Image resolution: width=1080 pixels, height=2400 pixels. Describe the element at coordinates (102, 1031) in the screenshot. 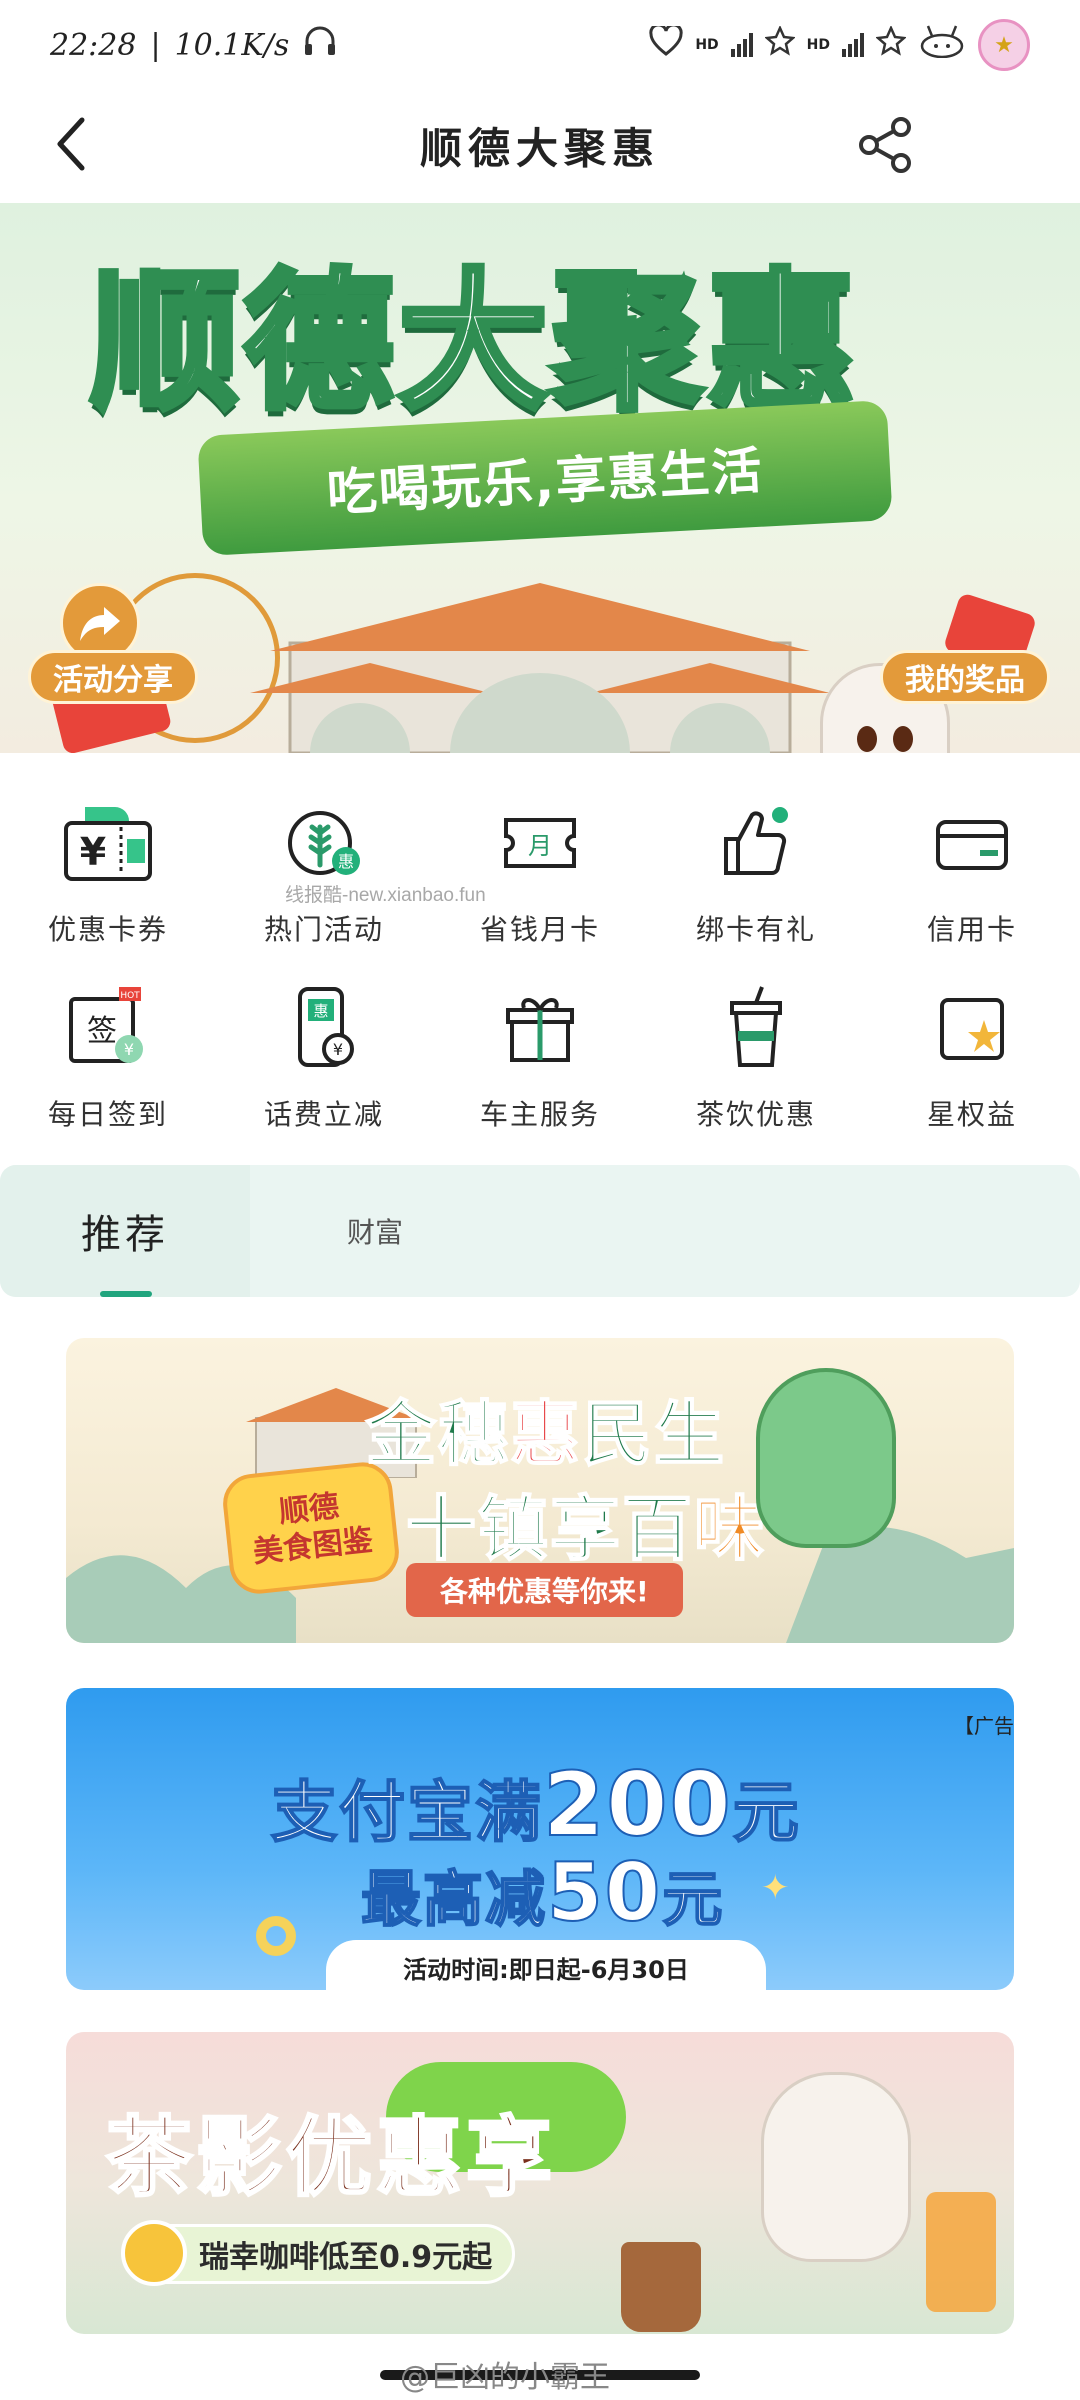

I see `svg-text: 签` at that location.